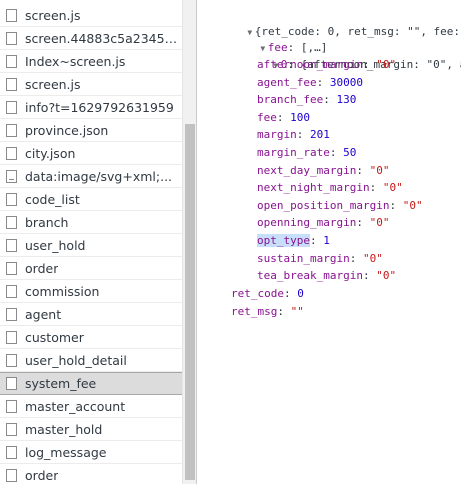 The image size is (461, 484). What do you see at coordinates (91, 199) in the screenshot?
I see `request-row: code_list` at bounding box center [91, 199].